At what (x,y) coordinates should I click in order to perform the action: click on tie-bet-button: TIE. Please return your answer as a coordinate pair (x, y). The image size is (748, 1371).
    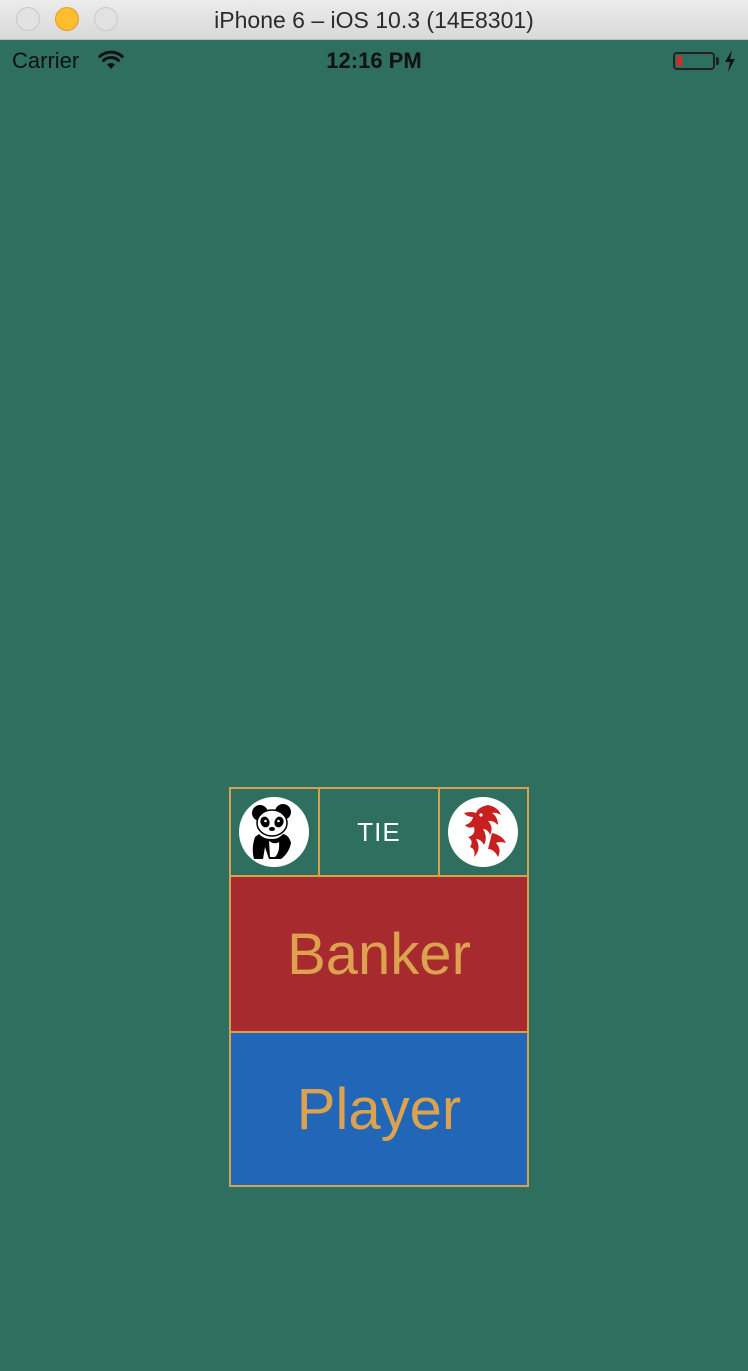
    Looking at the image, I should click on (379, 832).